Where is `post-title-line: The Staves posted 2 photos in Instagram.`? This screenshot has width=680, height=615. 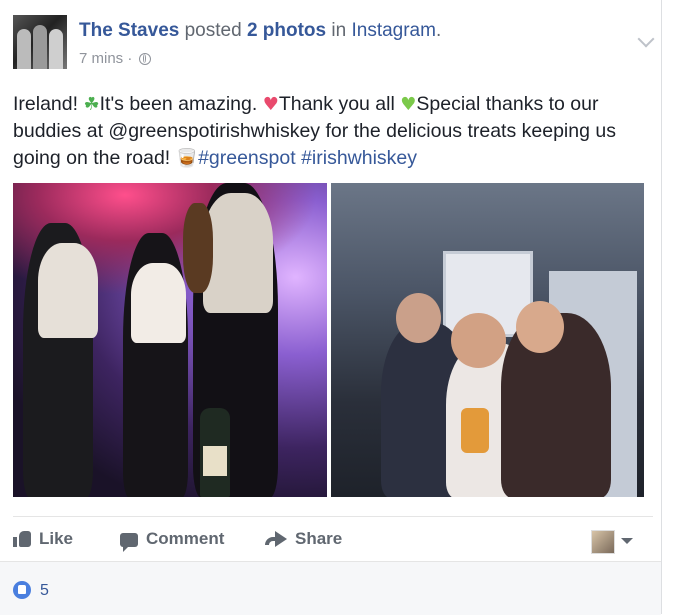
post-title-line: The Staves posted 2 photos in Instagram. is located at coordinates (260, 31).